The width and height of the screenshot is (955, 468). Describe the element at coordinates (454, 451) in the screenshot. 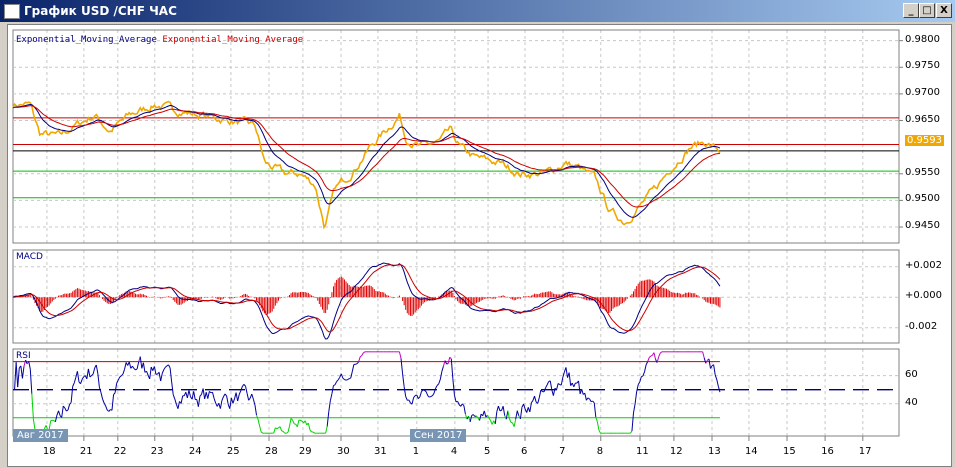

I see `date-label: 4` at that location.